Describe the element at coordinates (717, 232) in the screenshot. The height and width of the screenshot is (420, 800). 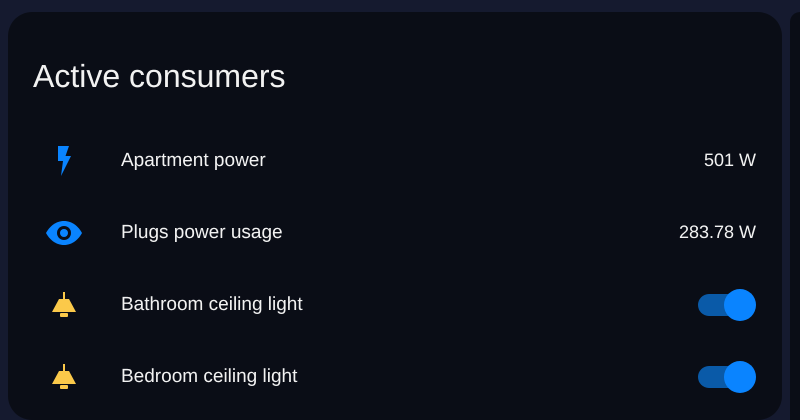
I see `entity-value: 283.78 W` at that location.